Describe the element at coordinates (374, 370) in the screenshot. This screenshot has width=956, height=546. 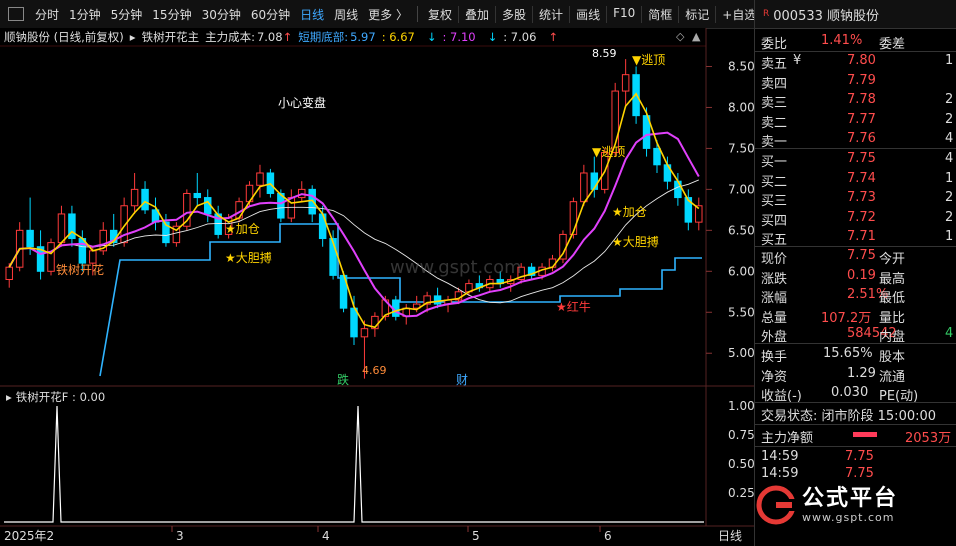
I see `low-price-label: 4.69` at that location.